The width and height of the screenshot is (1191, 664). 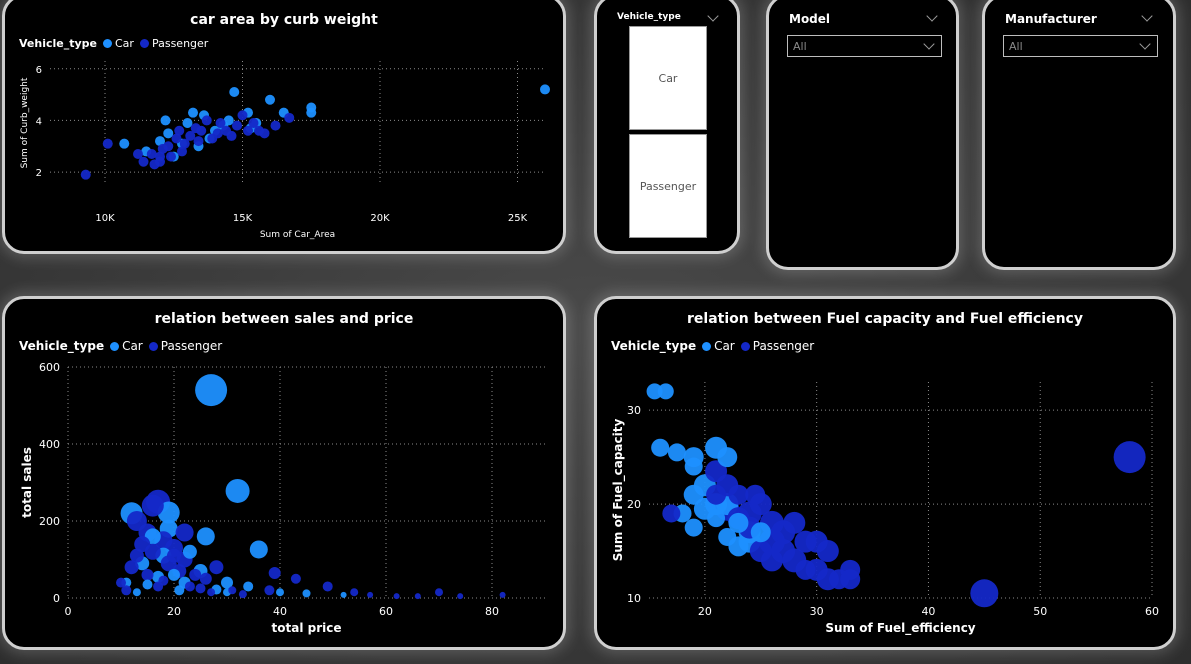 I want to click on slicer-tile-car: Car, so click(x=668, y=78).